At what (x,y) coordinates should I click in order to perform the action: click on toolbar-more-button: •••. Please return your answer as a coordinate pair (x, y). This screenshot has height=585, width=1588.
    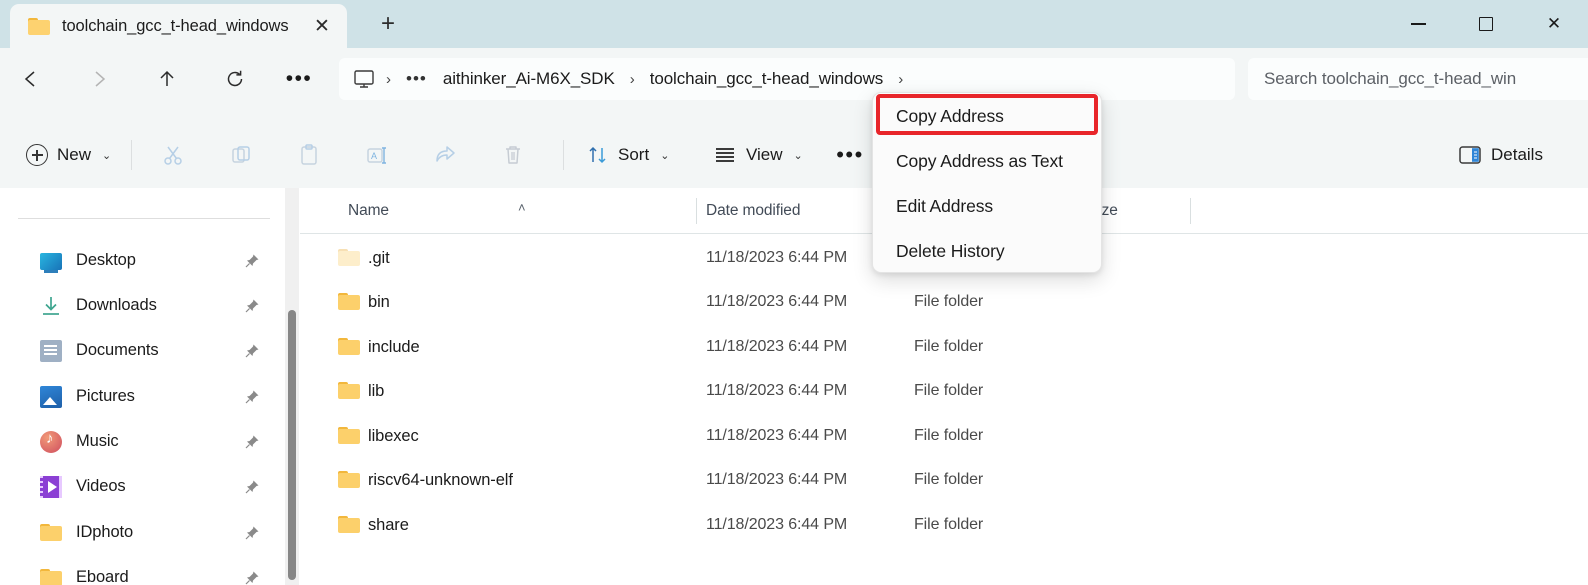
    Looking at the image, I should click on (850, 155).